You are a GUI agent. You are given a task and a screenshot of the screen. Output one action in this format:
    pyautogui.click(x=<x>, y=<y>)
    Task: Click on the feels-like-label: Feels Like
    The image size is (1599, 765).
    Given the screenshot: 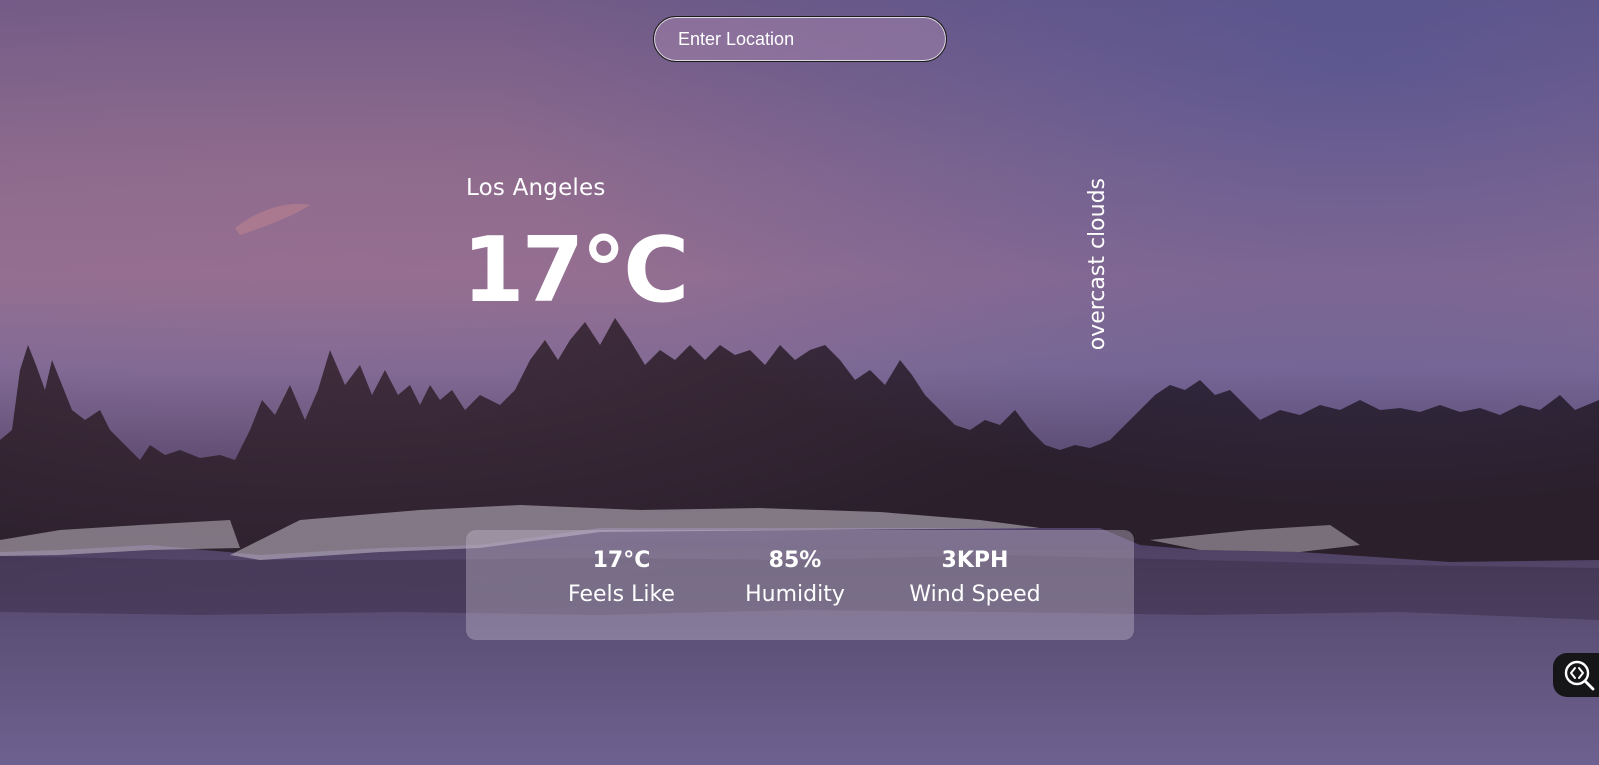 What is the action you would take?
    pyautogui.click(x=621, y=595)
    